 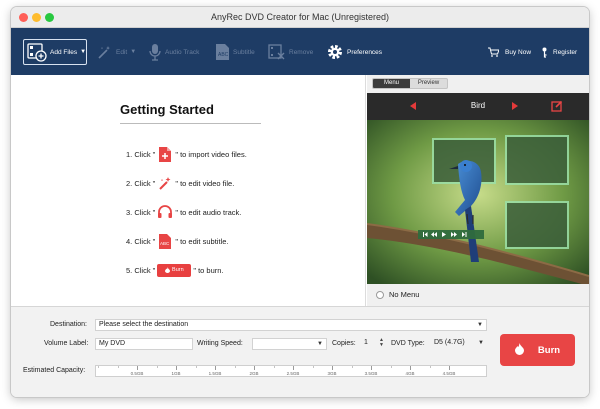 What do you see at coordinates (344, 343) in the screenshot?
I see `copies-label: Copies:` at bounding box center [344, 343].